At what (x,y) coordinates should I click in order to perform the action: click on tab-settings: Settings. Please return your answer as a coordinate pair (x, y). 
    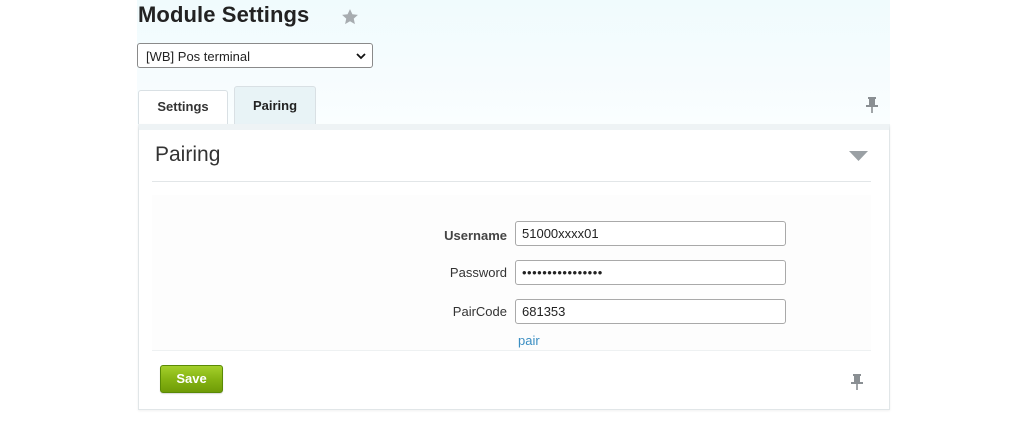
    Looking at the image, I should click on (183, 107).